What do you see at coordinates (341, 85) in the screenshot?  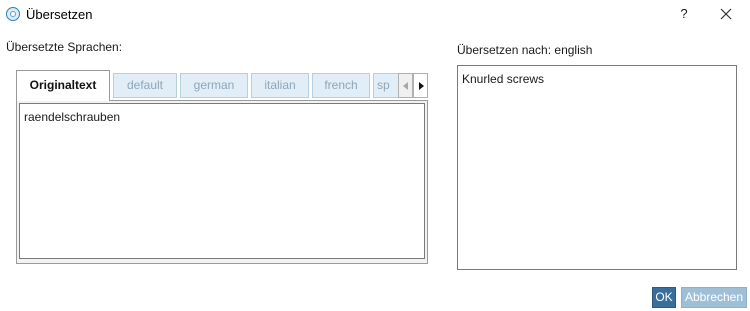 I see `tab-french: french` at bounding box center [341, 85].